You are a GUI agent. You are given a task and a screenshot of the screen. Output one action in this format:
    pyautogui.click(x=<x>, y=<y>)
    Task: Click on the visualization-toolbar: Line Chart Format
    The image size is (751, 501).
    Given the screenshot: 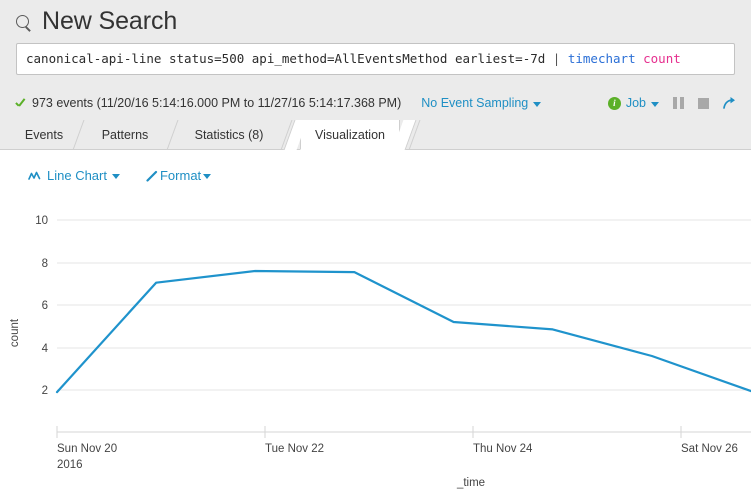 What is the action you would take?
    pyautogui.click(x=120, y=175)
    